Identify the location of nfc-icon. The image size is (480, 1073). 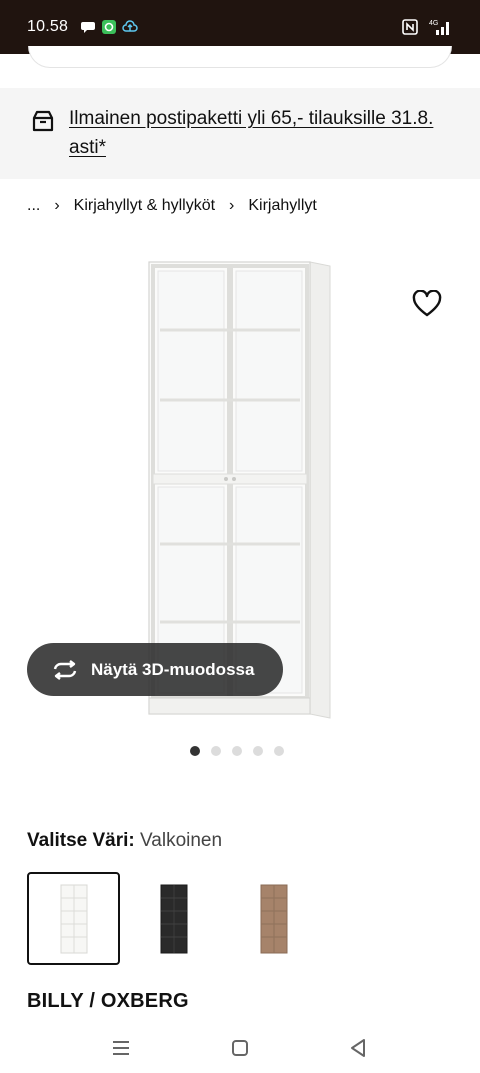
(410, 27).